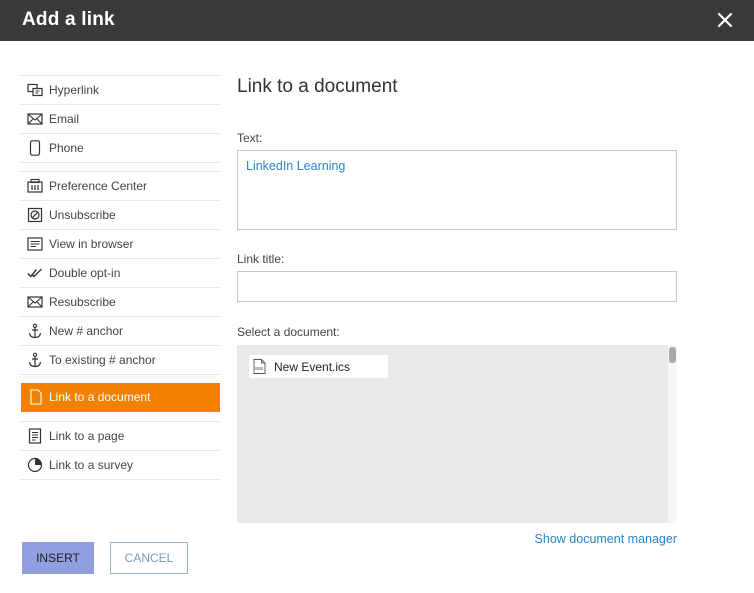  Describe the element at coordinates (35, 244) in the screenshot. I see `browser-view-icon` at that location.